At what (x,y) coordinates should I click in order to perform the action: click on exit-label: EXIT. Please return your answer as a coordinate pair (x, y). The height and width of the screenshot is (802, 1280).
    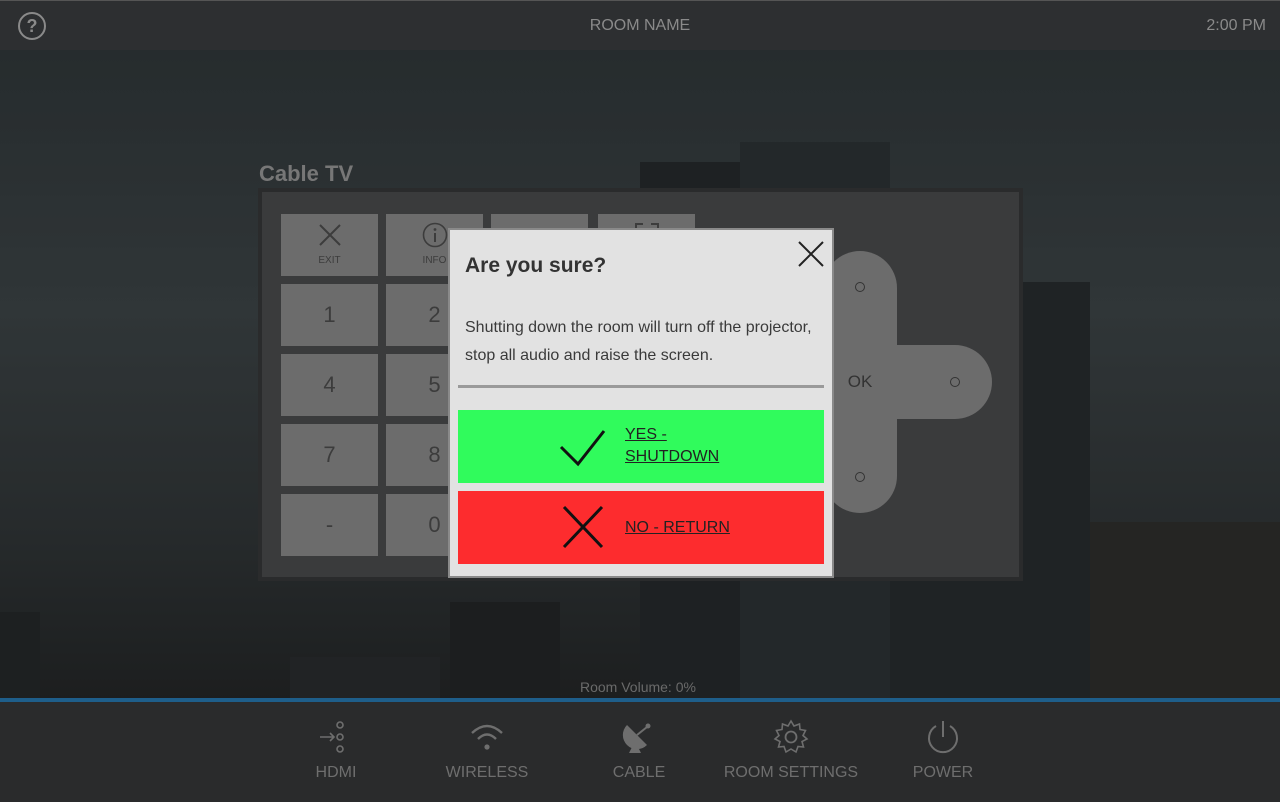
    Looking at the image, I should click on (329, 260).